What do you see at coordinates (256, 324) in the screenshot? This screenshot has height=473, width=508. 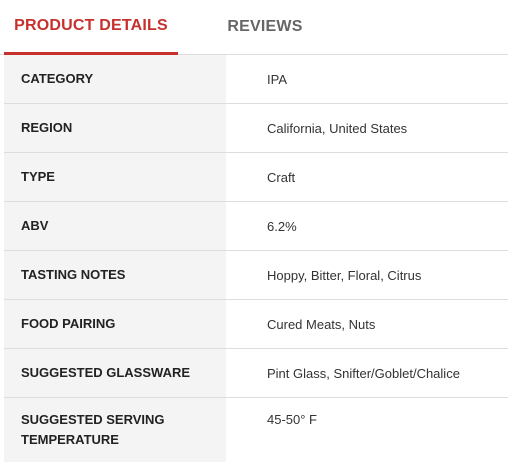 I see `detail-row-food-pairing: FOOD PAIRING Cured Meats, Nuts` at bounding box center [256, 324].